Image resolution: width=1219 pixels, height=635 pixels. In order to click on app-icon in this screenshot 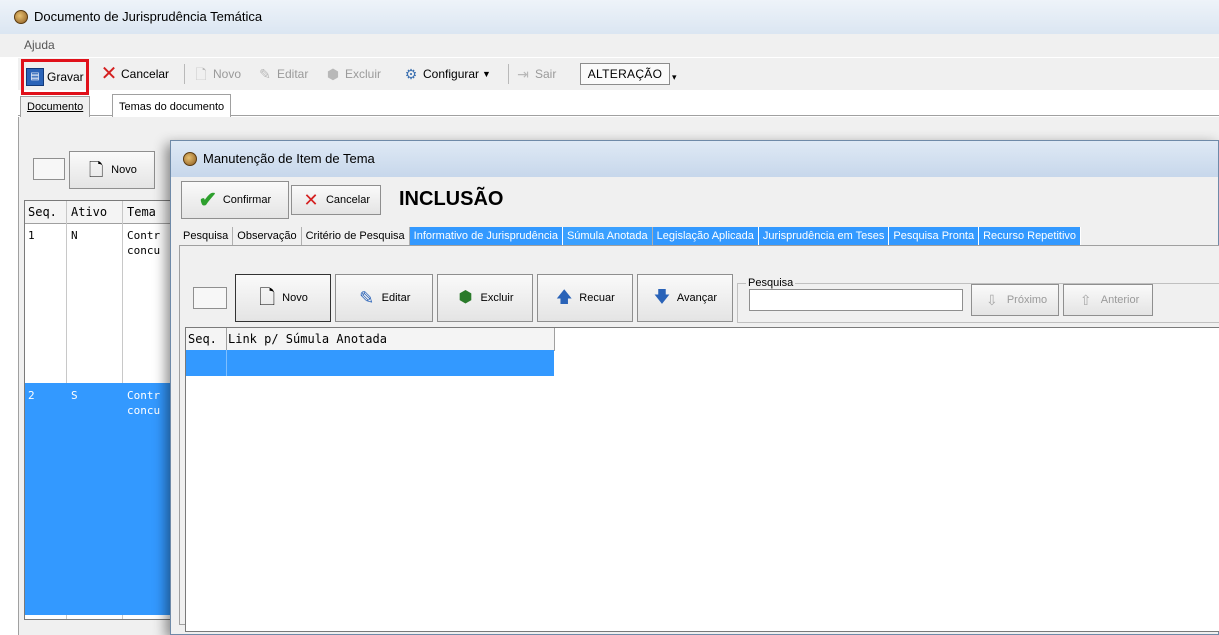, I will do `click(21, 17)`.